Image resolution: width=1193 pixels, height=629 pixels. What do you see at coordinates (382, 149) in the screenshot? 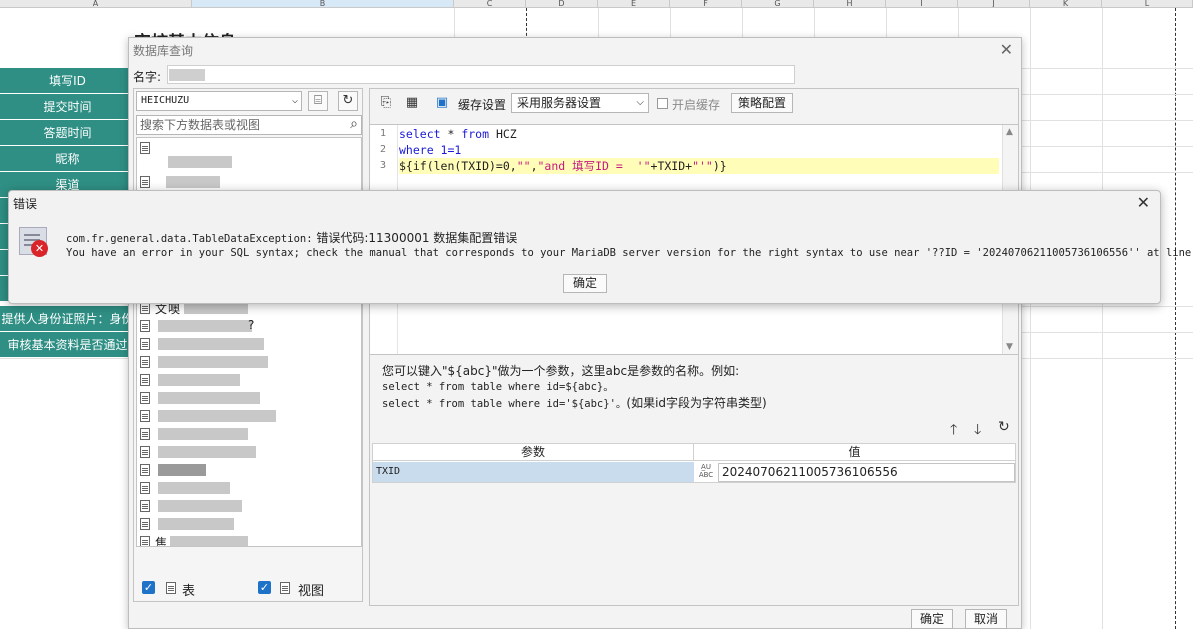
I see `line-number: 2` at bounding box center [382, 149].